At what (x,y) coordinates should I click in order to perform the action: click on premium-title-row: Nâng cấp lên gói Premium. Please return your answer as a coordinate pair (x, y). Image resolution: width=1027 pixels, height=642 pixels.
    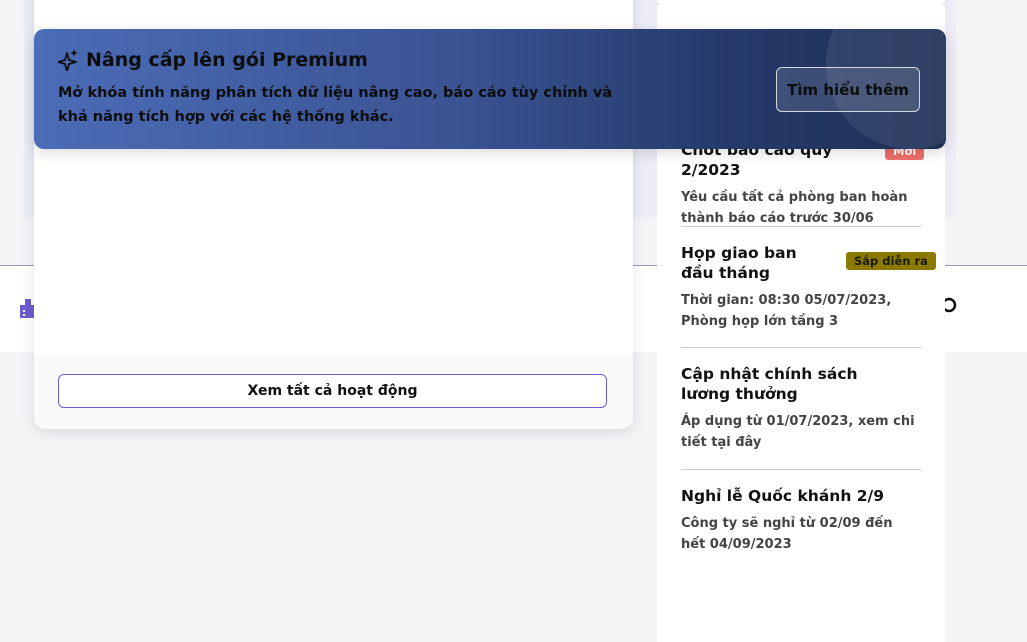
    Looking at the image, I should click on (213, 60).